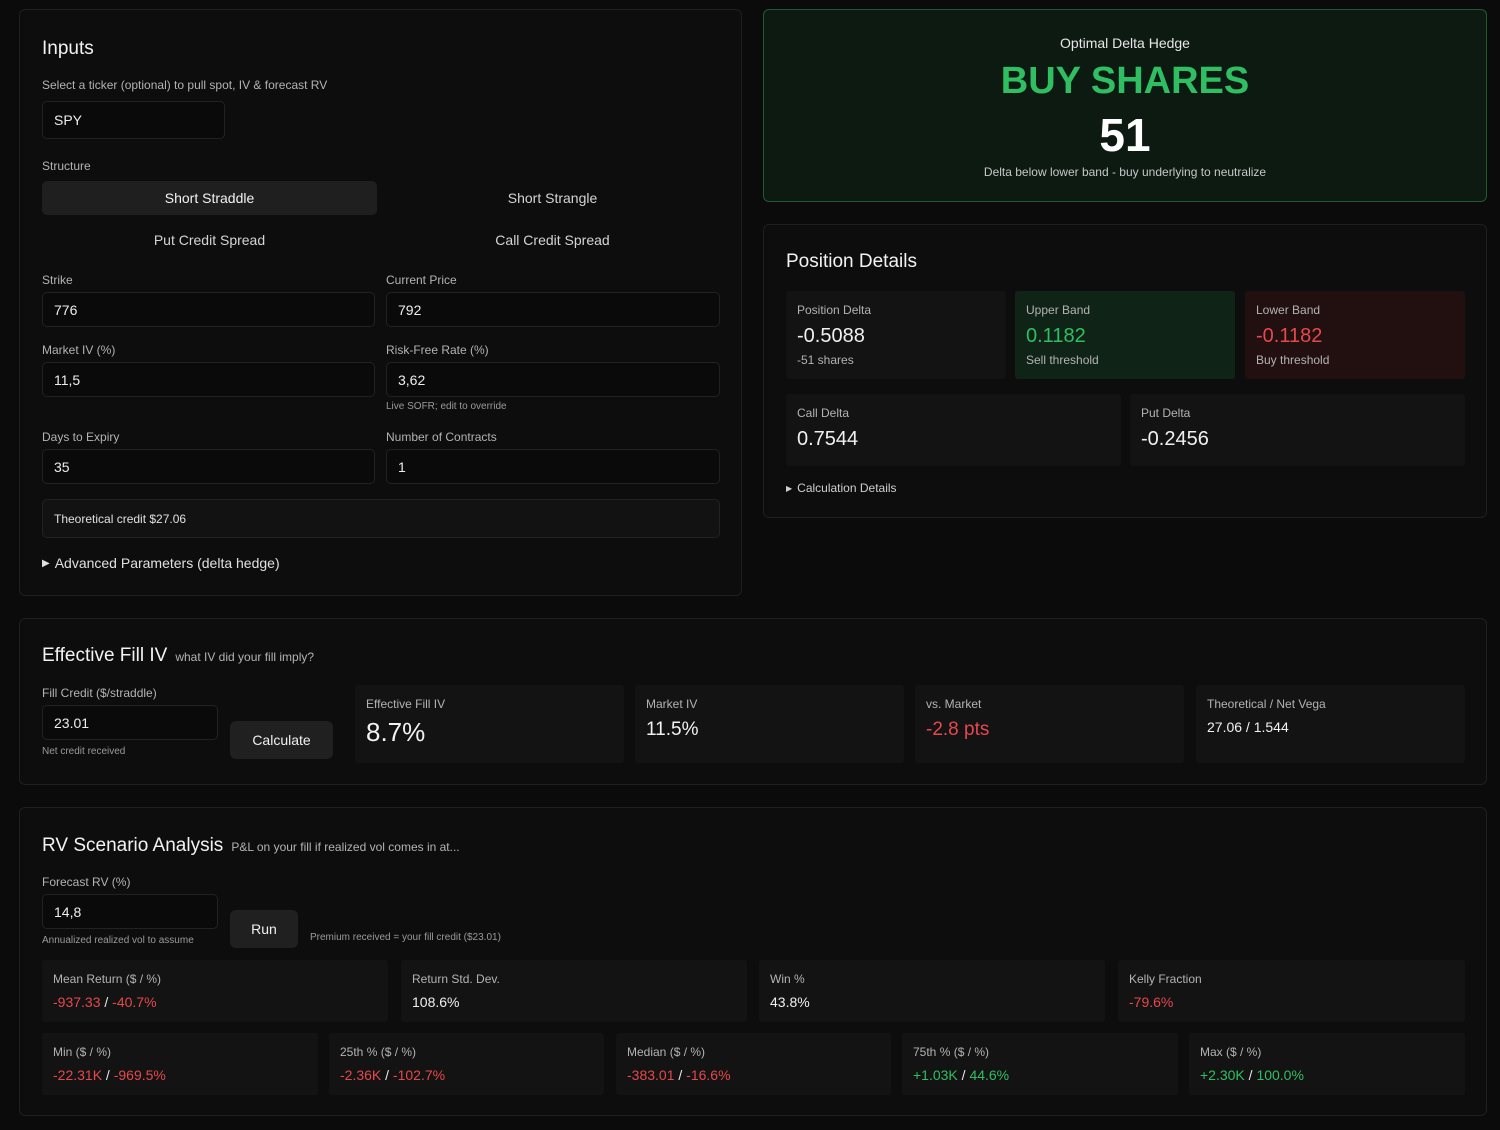 The width and height of the screenshot is (1500, 1130). What do you see at coordinates (105, 655) in the screenshot?
I see `fill-title: Effective Fill IV` at bounding box center [105, 655].